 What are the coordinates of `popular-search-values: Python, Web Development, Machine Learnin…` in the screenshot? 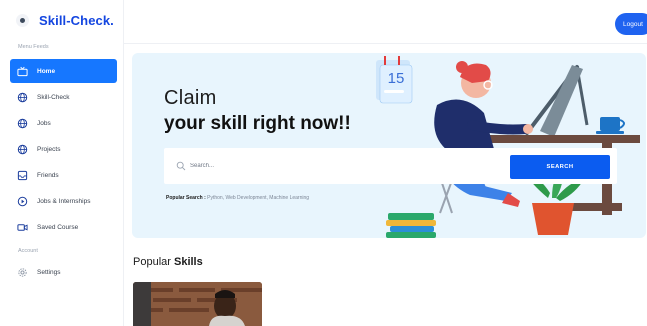 It's located at (258, 198).